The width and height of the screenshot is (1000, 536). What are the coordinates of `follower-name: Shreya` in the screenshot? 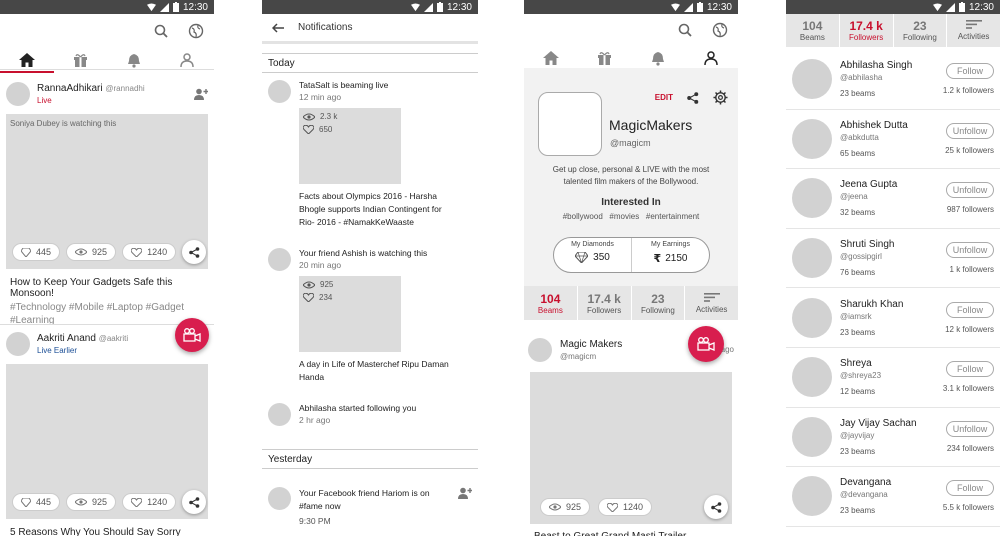 It's located at (891, 363).